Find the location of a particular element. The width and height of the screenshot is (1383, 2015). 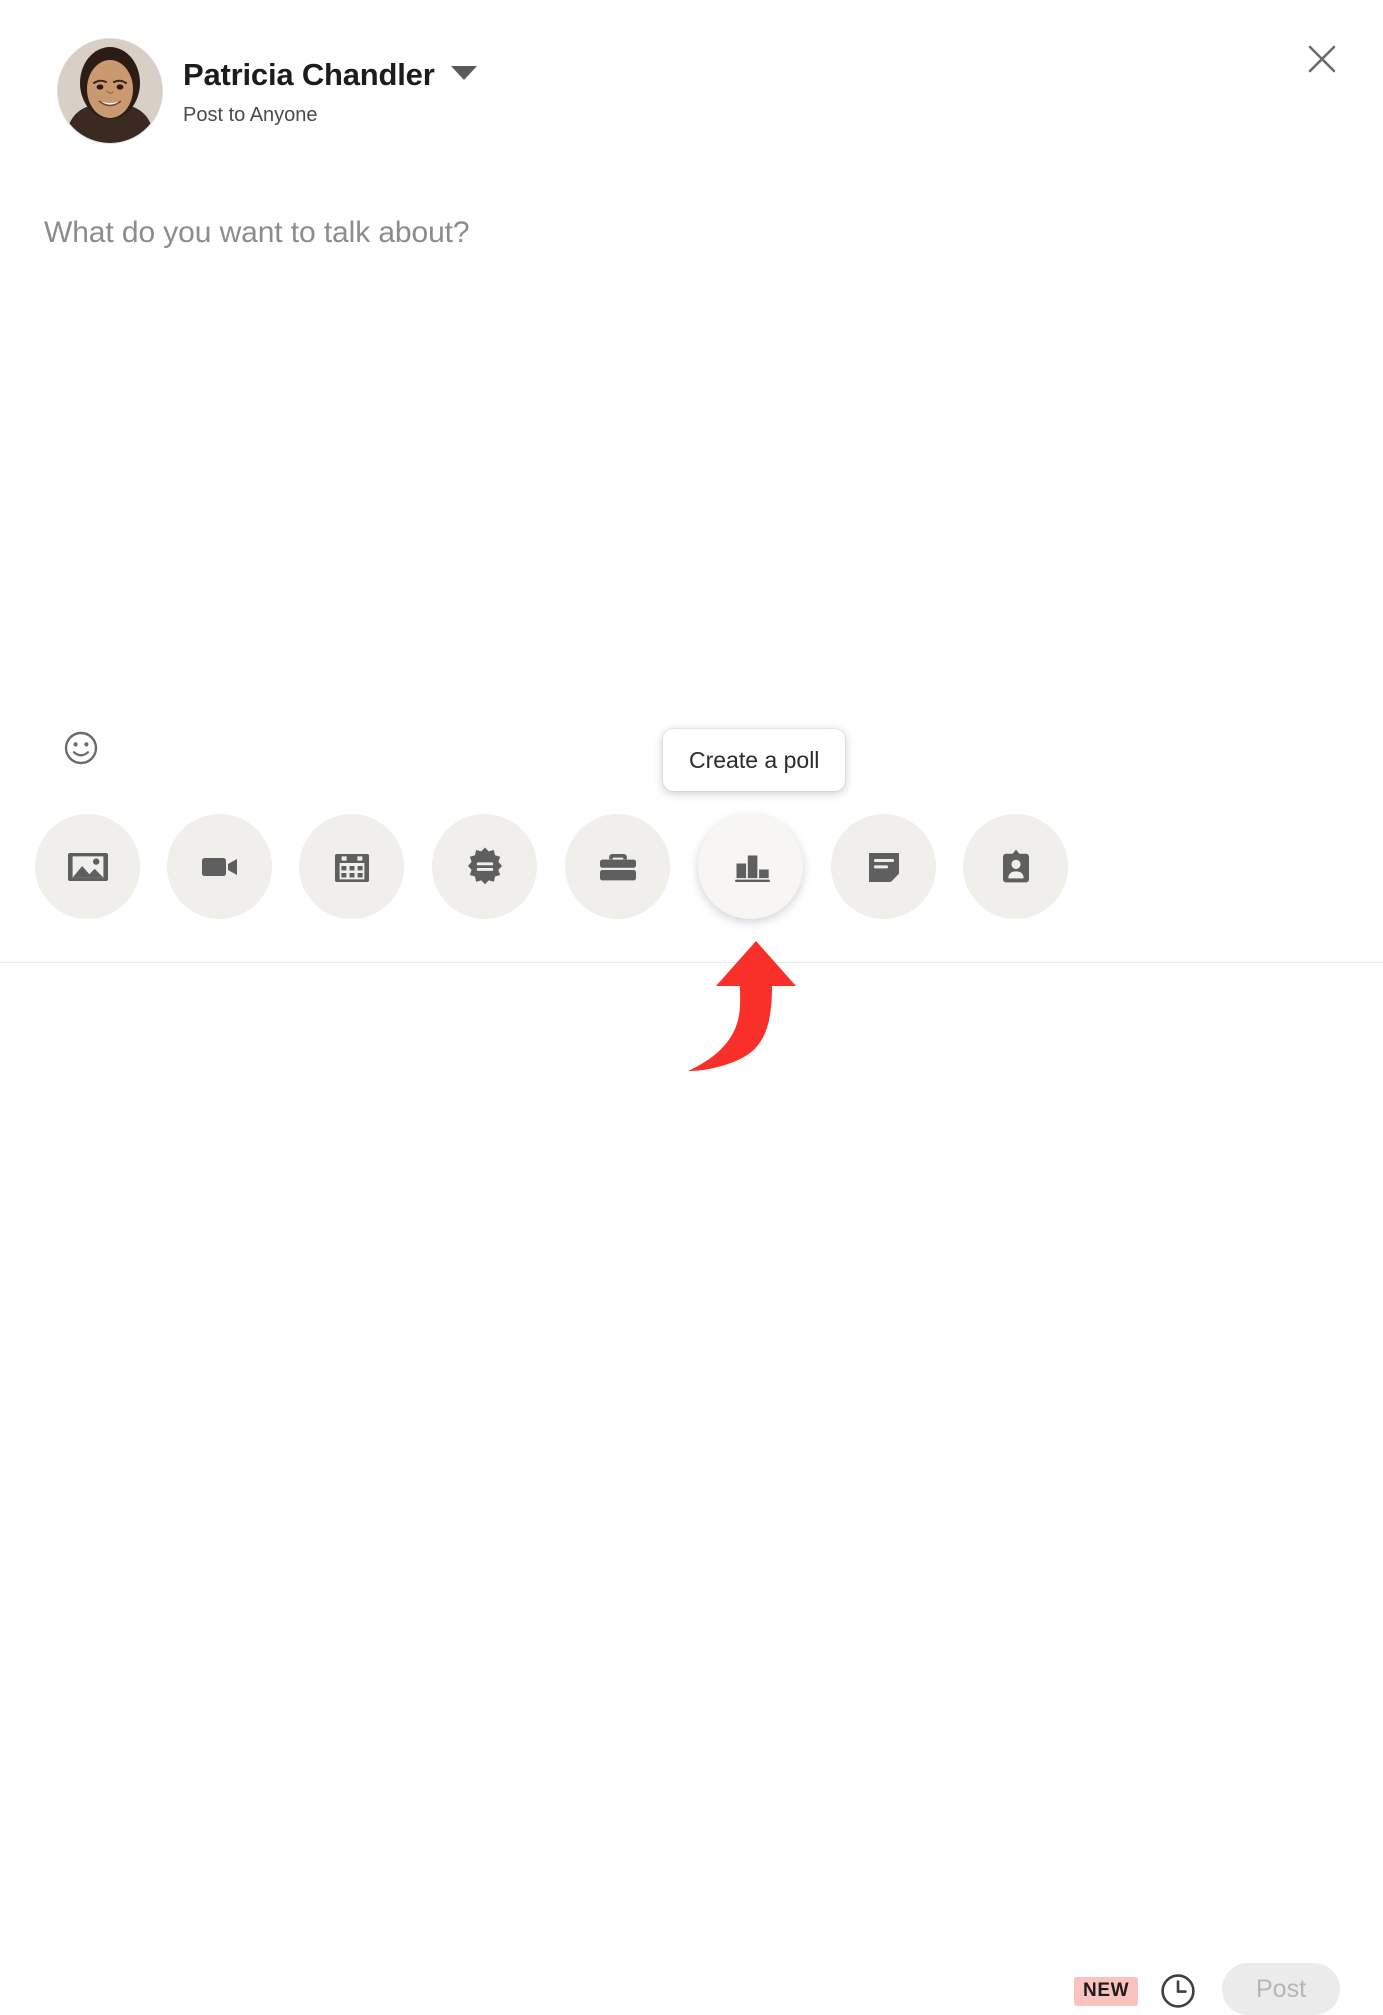

find-expert-button is located at coordinates (1015, 866).